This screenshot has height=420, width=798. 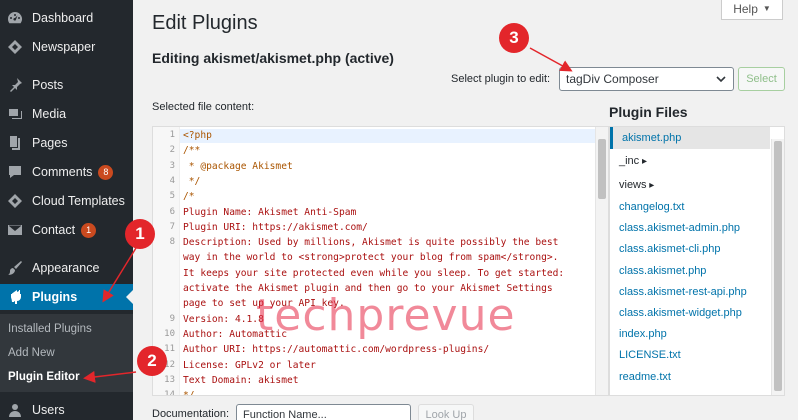 I want to click on line-number: 13, so click(x=169, y=379).